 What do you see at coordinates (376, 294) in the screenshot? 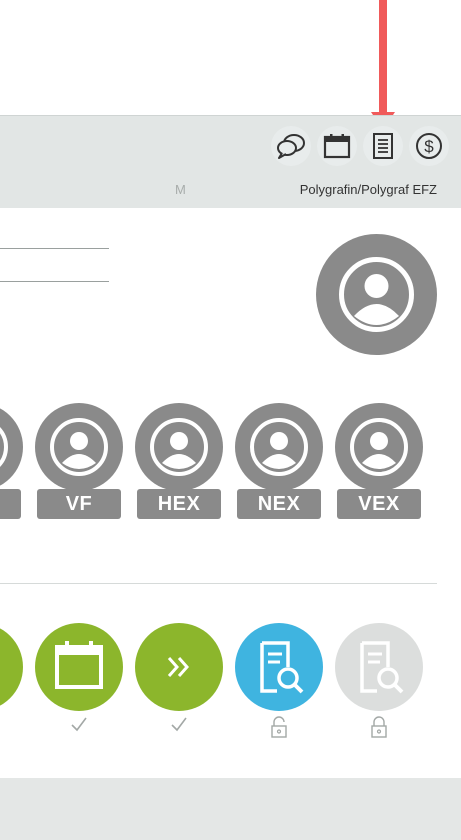
I see `profile-avatar` at bounding box center [376, 294].